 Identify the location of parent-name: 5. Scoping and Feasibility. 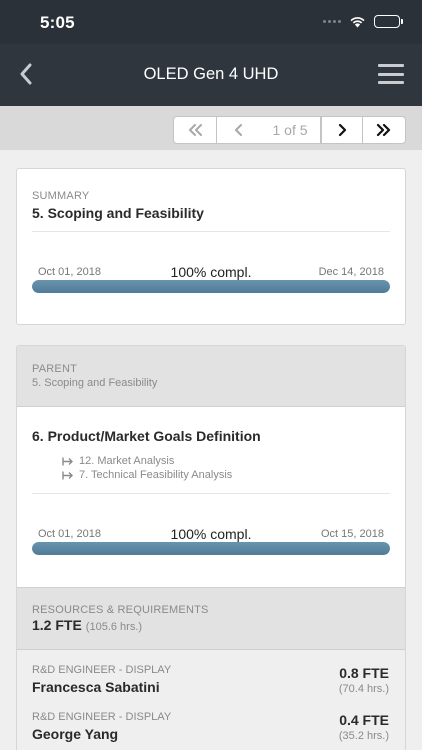
(95, 383).